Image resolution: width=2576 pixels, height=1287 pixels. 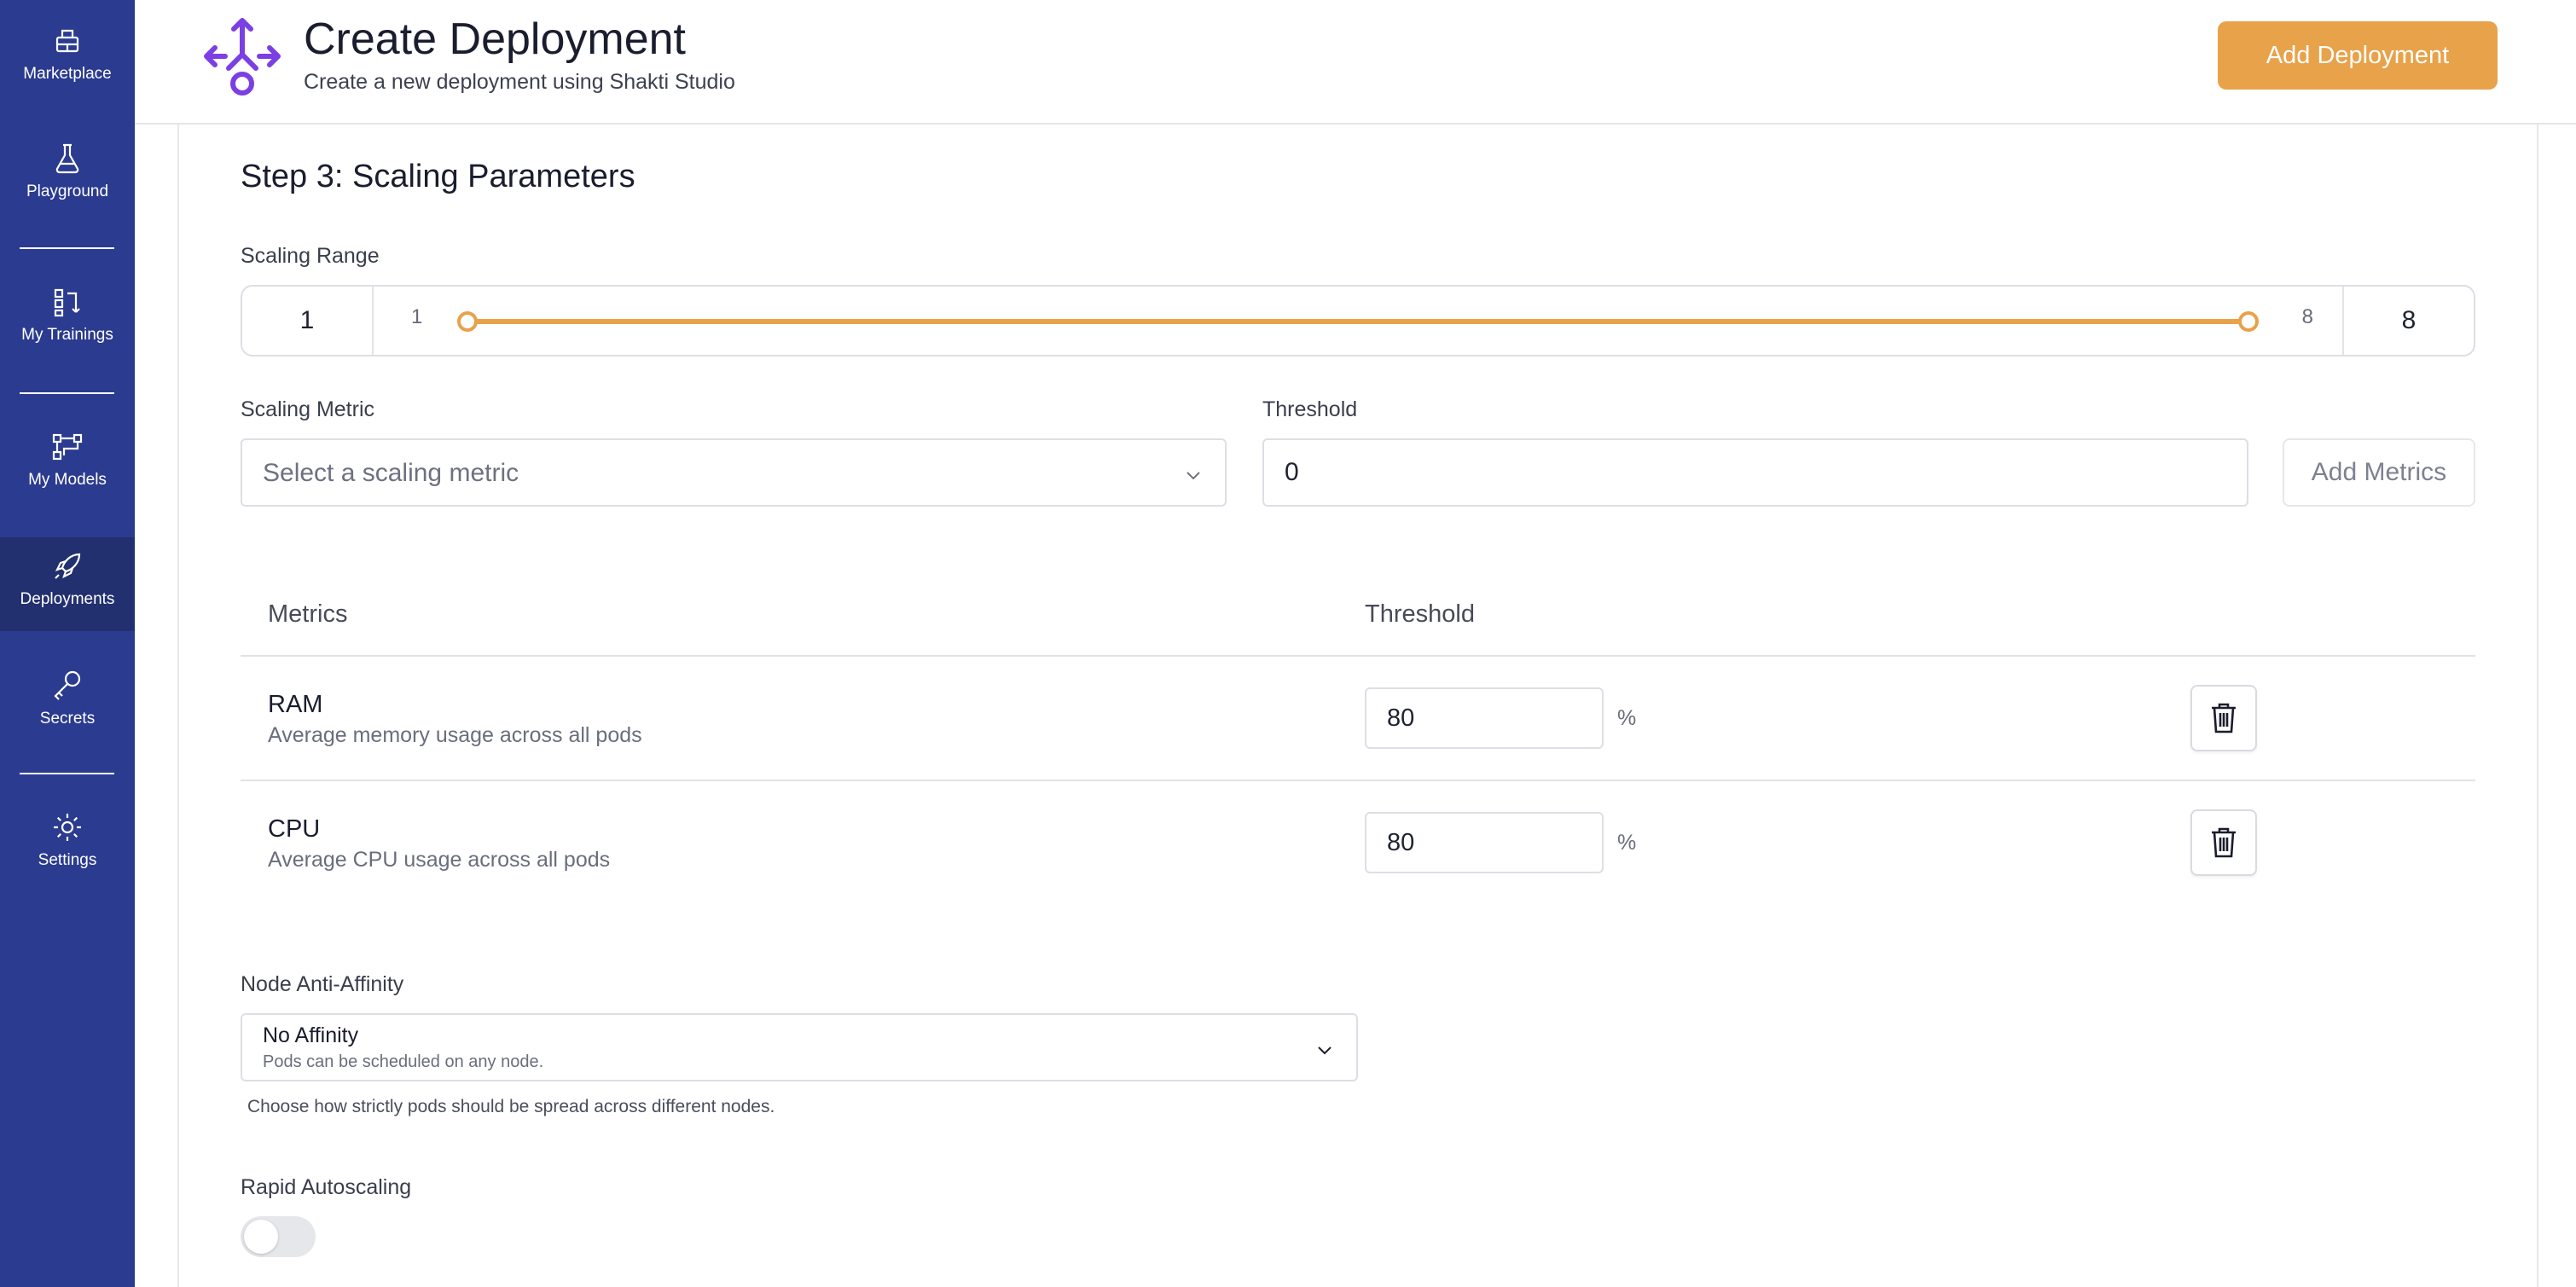 I want to click on models-icon, so click(x=67, y=447).